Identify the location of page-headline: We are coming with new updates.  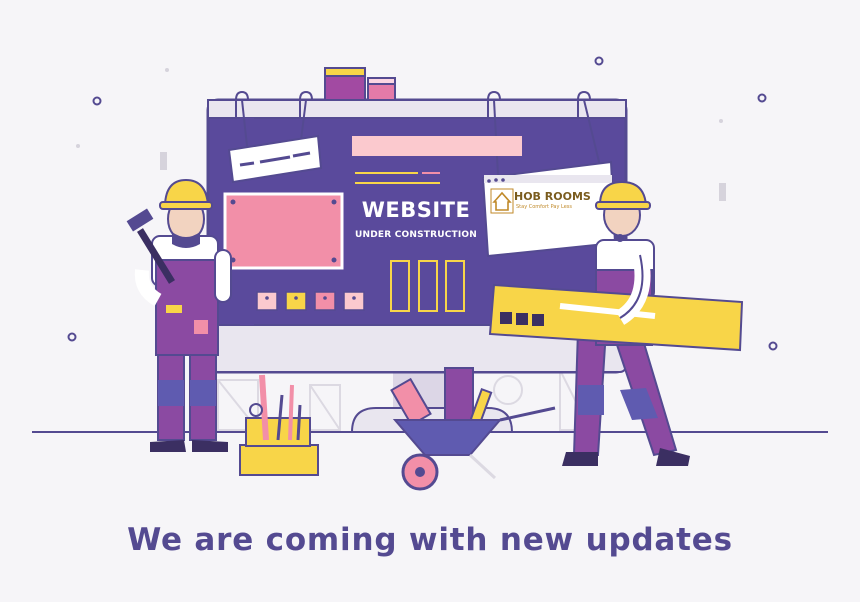
(430, 540).